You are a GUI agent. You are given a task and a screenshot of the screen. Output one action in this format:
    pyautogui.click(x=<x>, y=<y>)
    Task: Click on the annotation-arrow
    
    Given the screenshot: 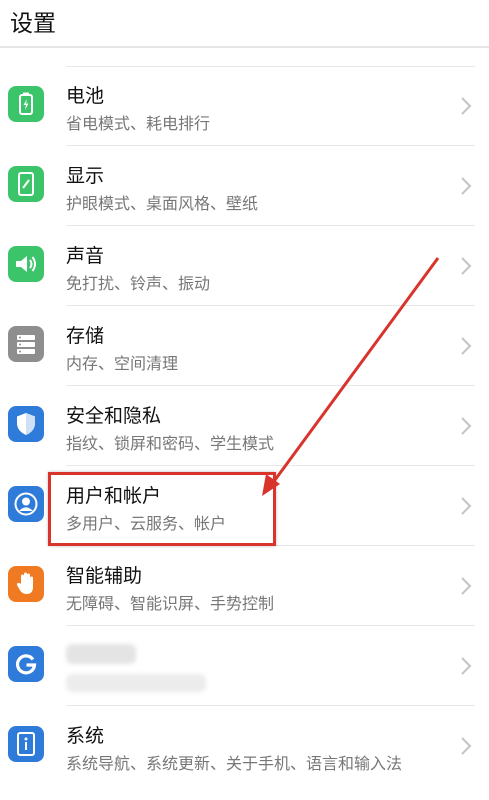 What is the action you would take?
    pyautogui.click(x=351, y=376)
    